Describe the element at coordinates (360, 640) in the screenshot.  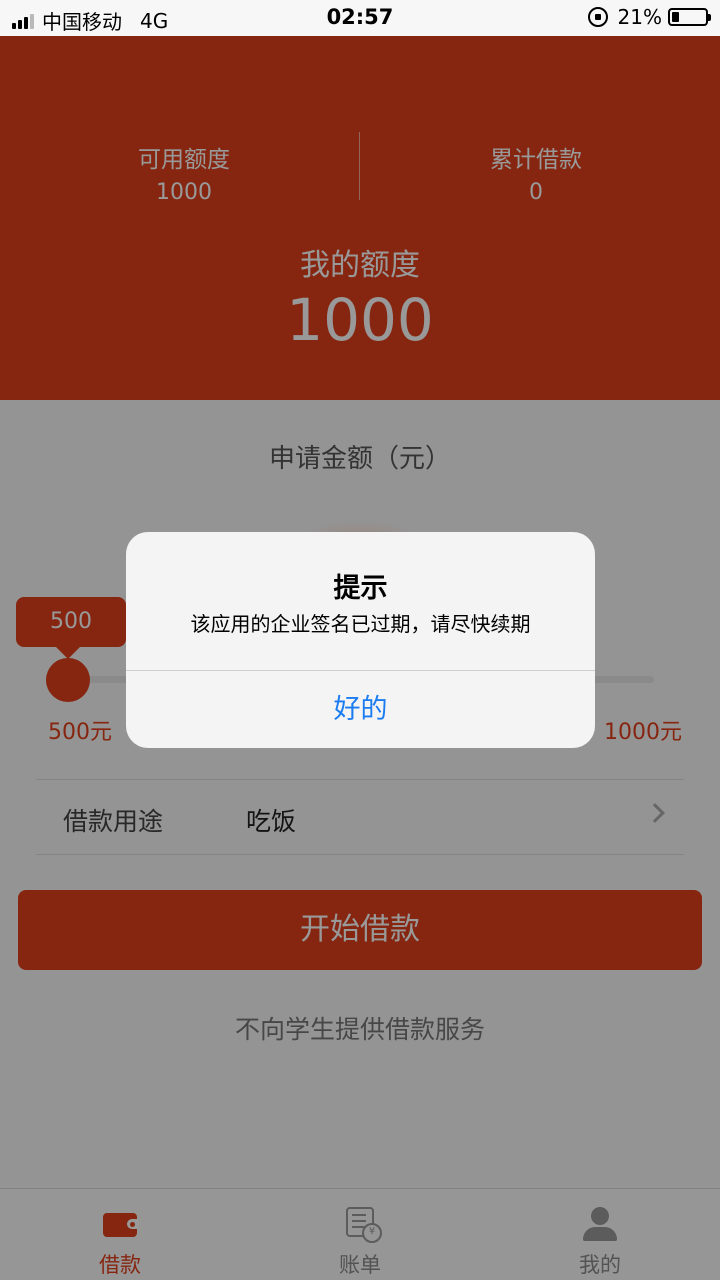
I see `alert-dialog: 提示 该应用的企业签名已过期，请尽快续期 好的` at that location.